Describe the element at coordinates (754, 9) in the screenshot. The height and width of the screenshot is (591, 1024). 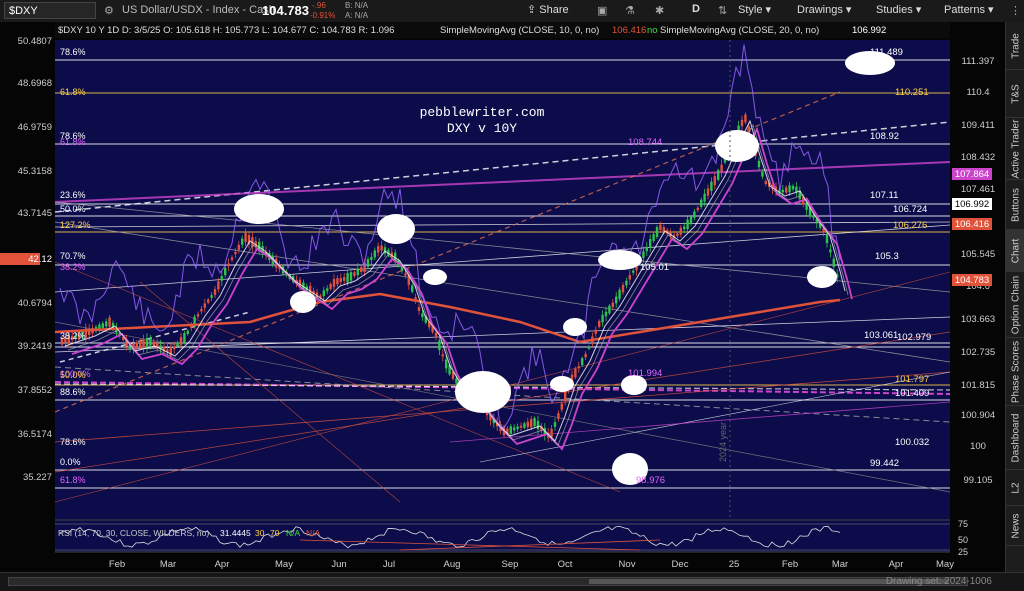
I see `style-button: Style ▾` at that location.